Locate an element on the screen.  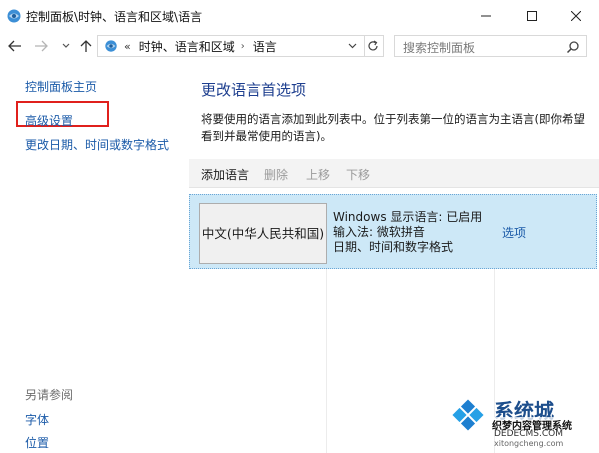
add-language-button: 添加语言 is located at coordinates (225, 174).